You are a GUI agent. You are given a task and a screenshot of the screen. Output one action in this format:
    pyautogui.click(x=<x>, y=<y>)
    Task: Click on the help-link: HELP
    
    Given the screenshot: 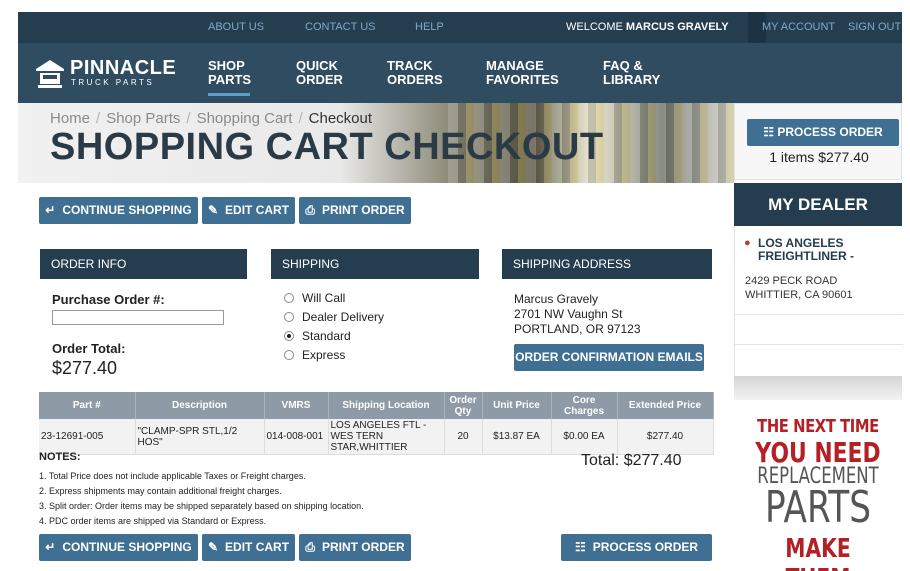 What is the action you would take?
    pyautogui.click(x=429, y=27)
    